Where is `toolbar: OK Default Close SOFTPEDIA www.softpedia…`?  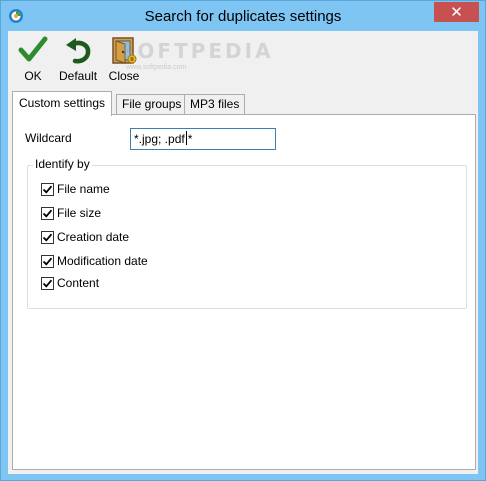
toolbar: OK Default Close SOFTPEDIA www.softpedia… is located at coordinates (243, 59).